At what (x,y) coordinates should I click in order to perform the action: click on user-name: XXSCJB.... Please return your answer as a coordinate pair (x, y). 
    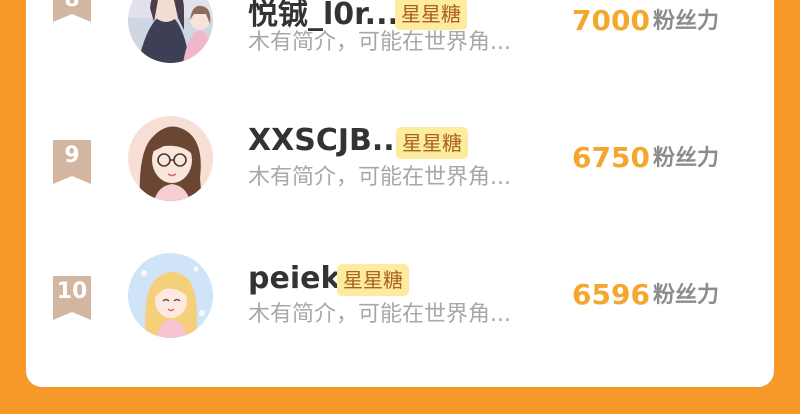
    Looking at the image, I should click on (327, 141).